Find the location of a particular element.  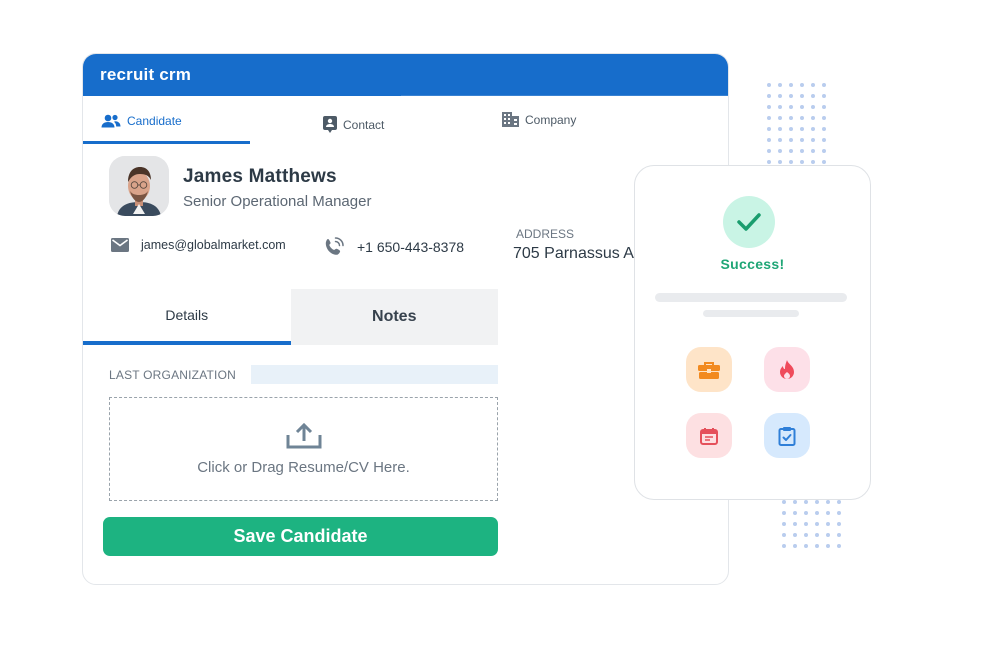

success-badge is located at coordinates (749, 222).